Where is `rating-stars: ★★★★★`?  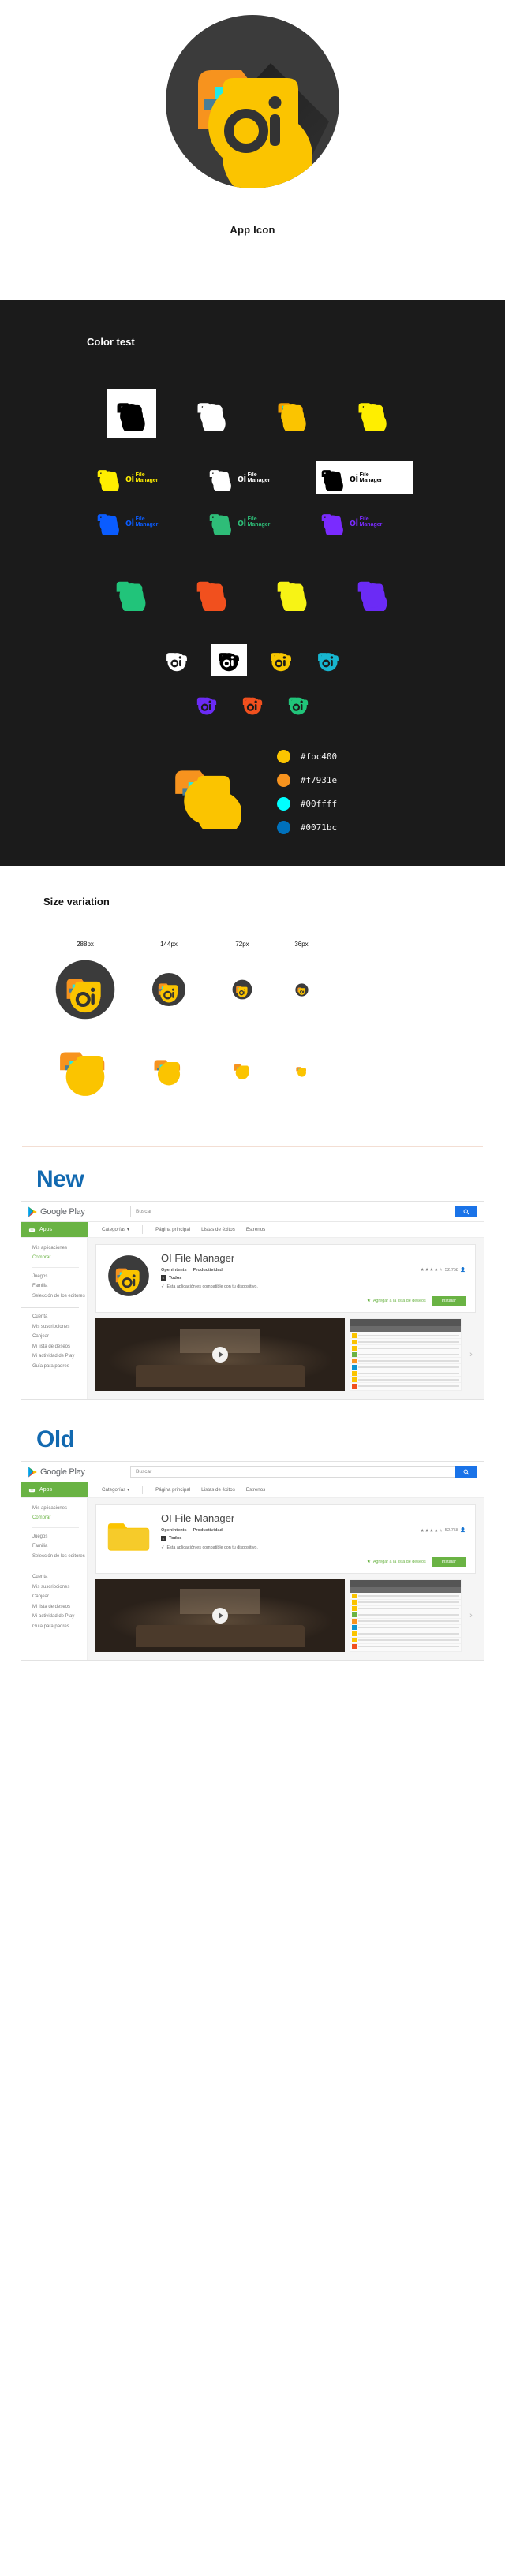 rating-stars: ★★★★★ is located at coordinates (431, 1531).